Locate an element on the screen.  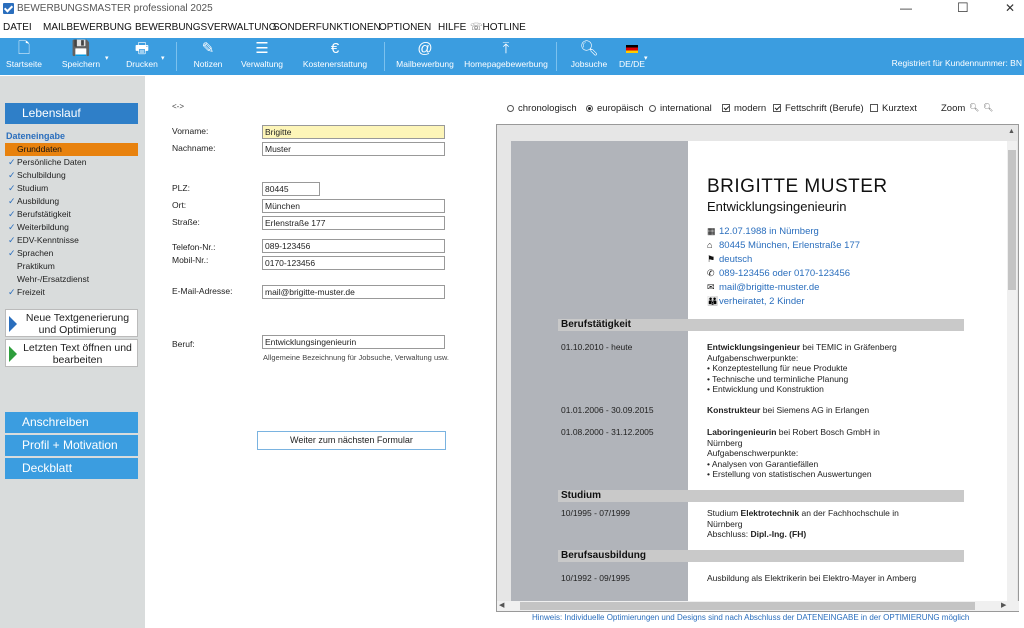
jobsuche-button: 🔍︎ Jobsuche is located at coordinates (589, 55).